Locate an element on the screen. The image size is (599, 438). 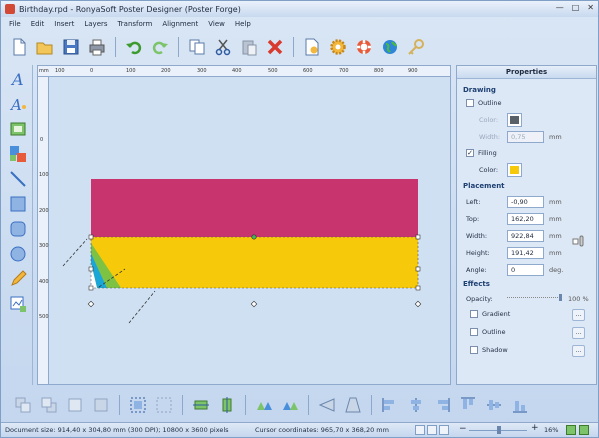
outline-checkbox is located at coordinates (470, 103).